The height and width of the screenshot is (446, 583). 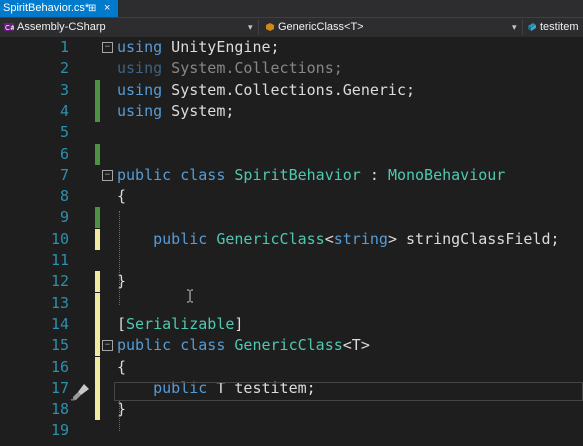 I want to click on code-line: 6, so click(x=291, y=154).